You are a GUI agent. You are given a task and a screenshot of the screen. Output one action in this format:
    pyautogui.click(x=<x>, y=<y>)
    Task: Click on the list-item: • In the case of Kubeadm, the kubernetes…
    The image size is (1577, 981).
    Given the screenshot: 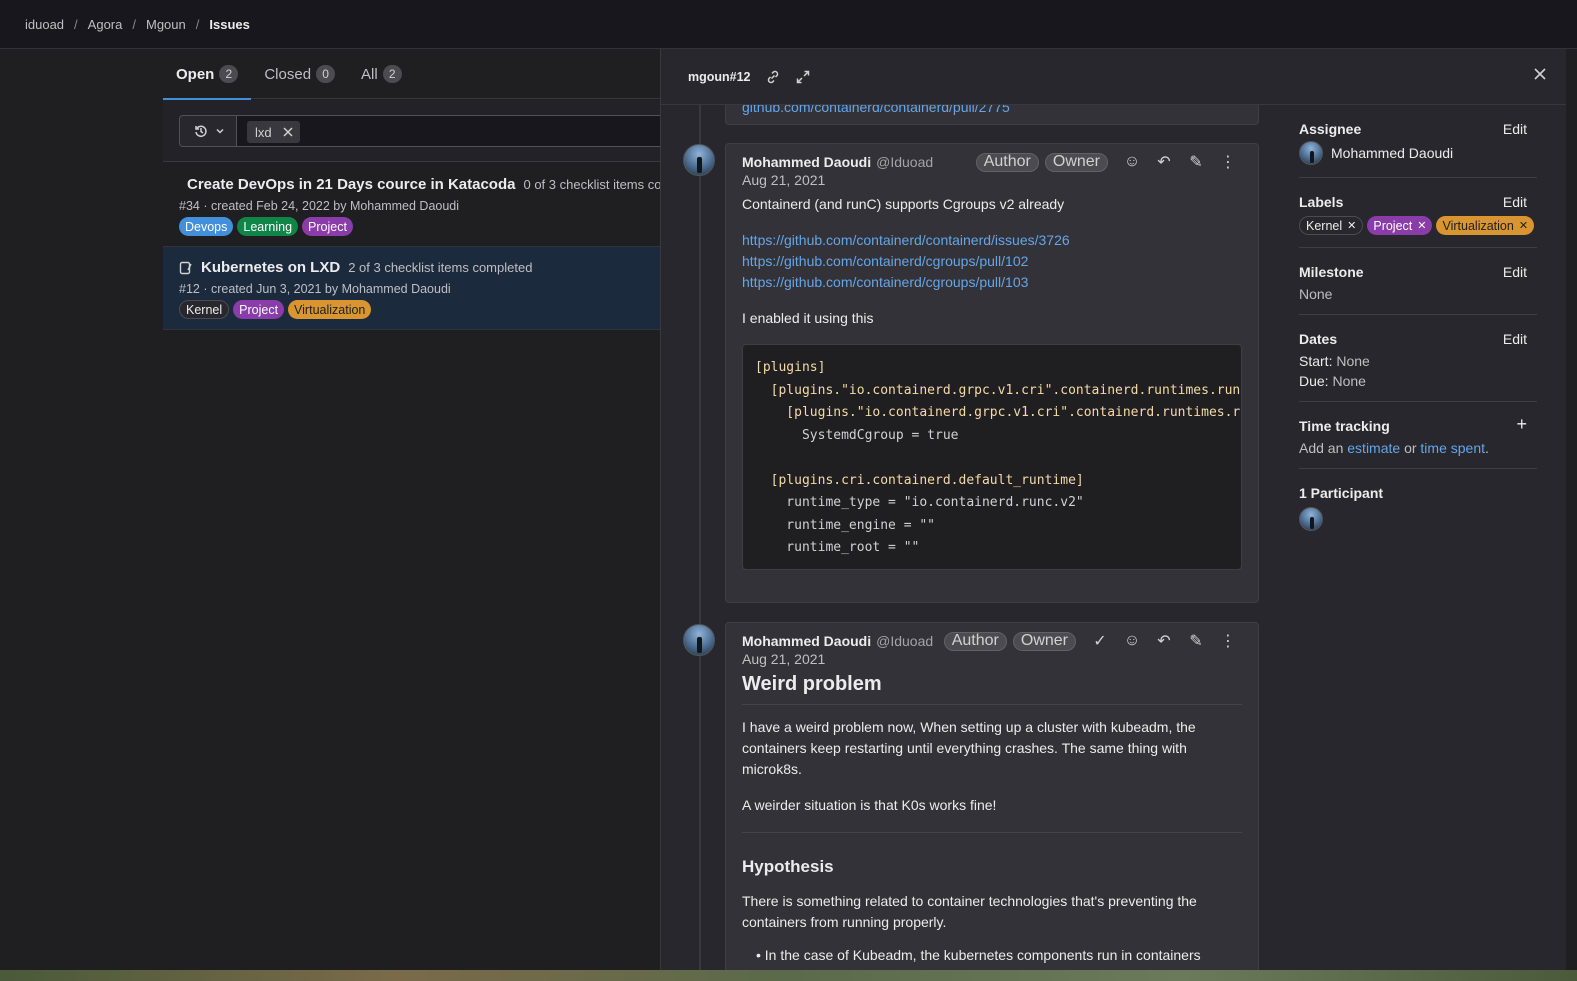 What is the action you would take?
    pyautogui.click(x=978, y=955)
    